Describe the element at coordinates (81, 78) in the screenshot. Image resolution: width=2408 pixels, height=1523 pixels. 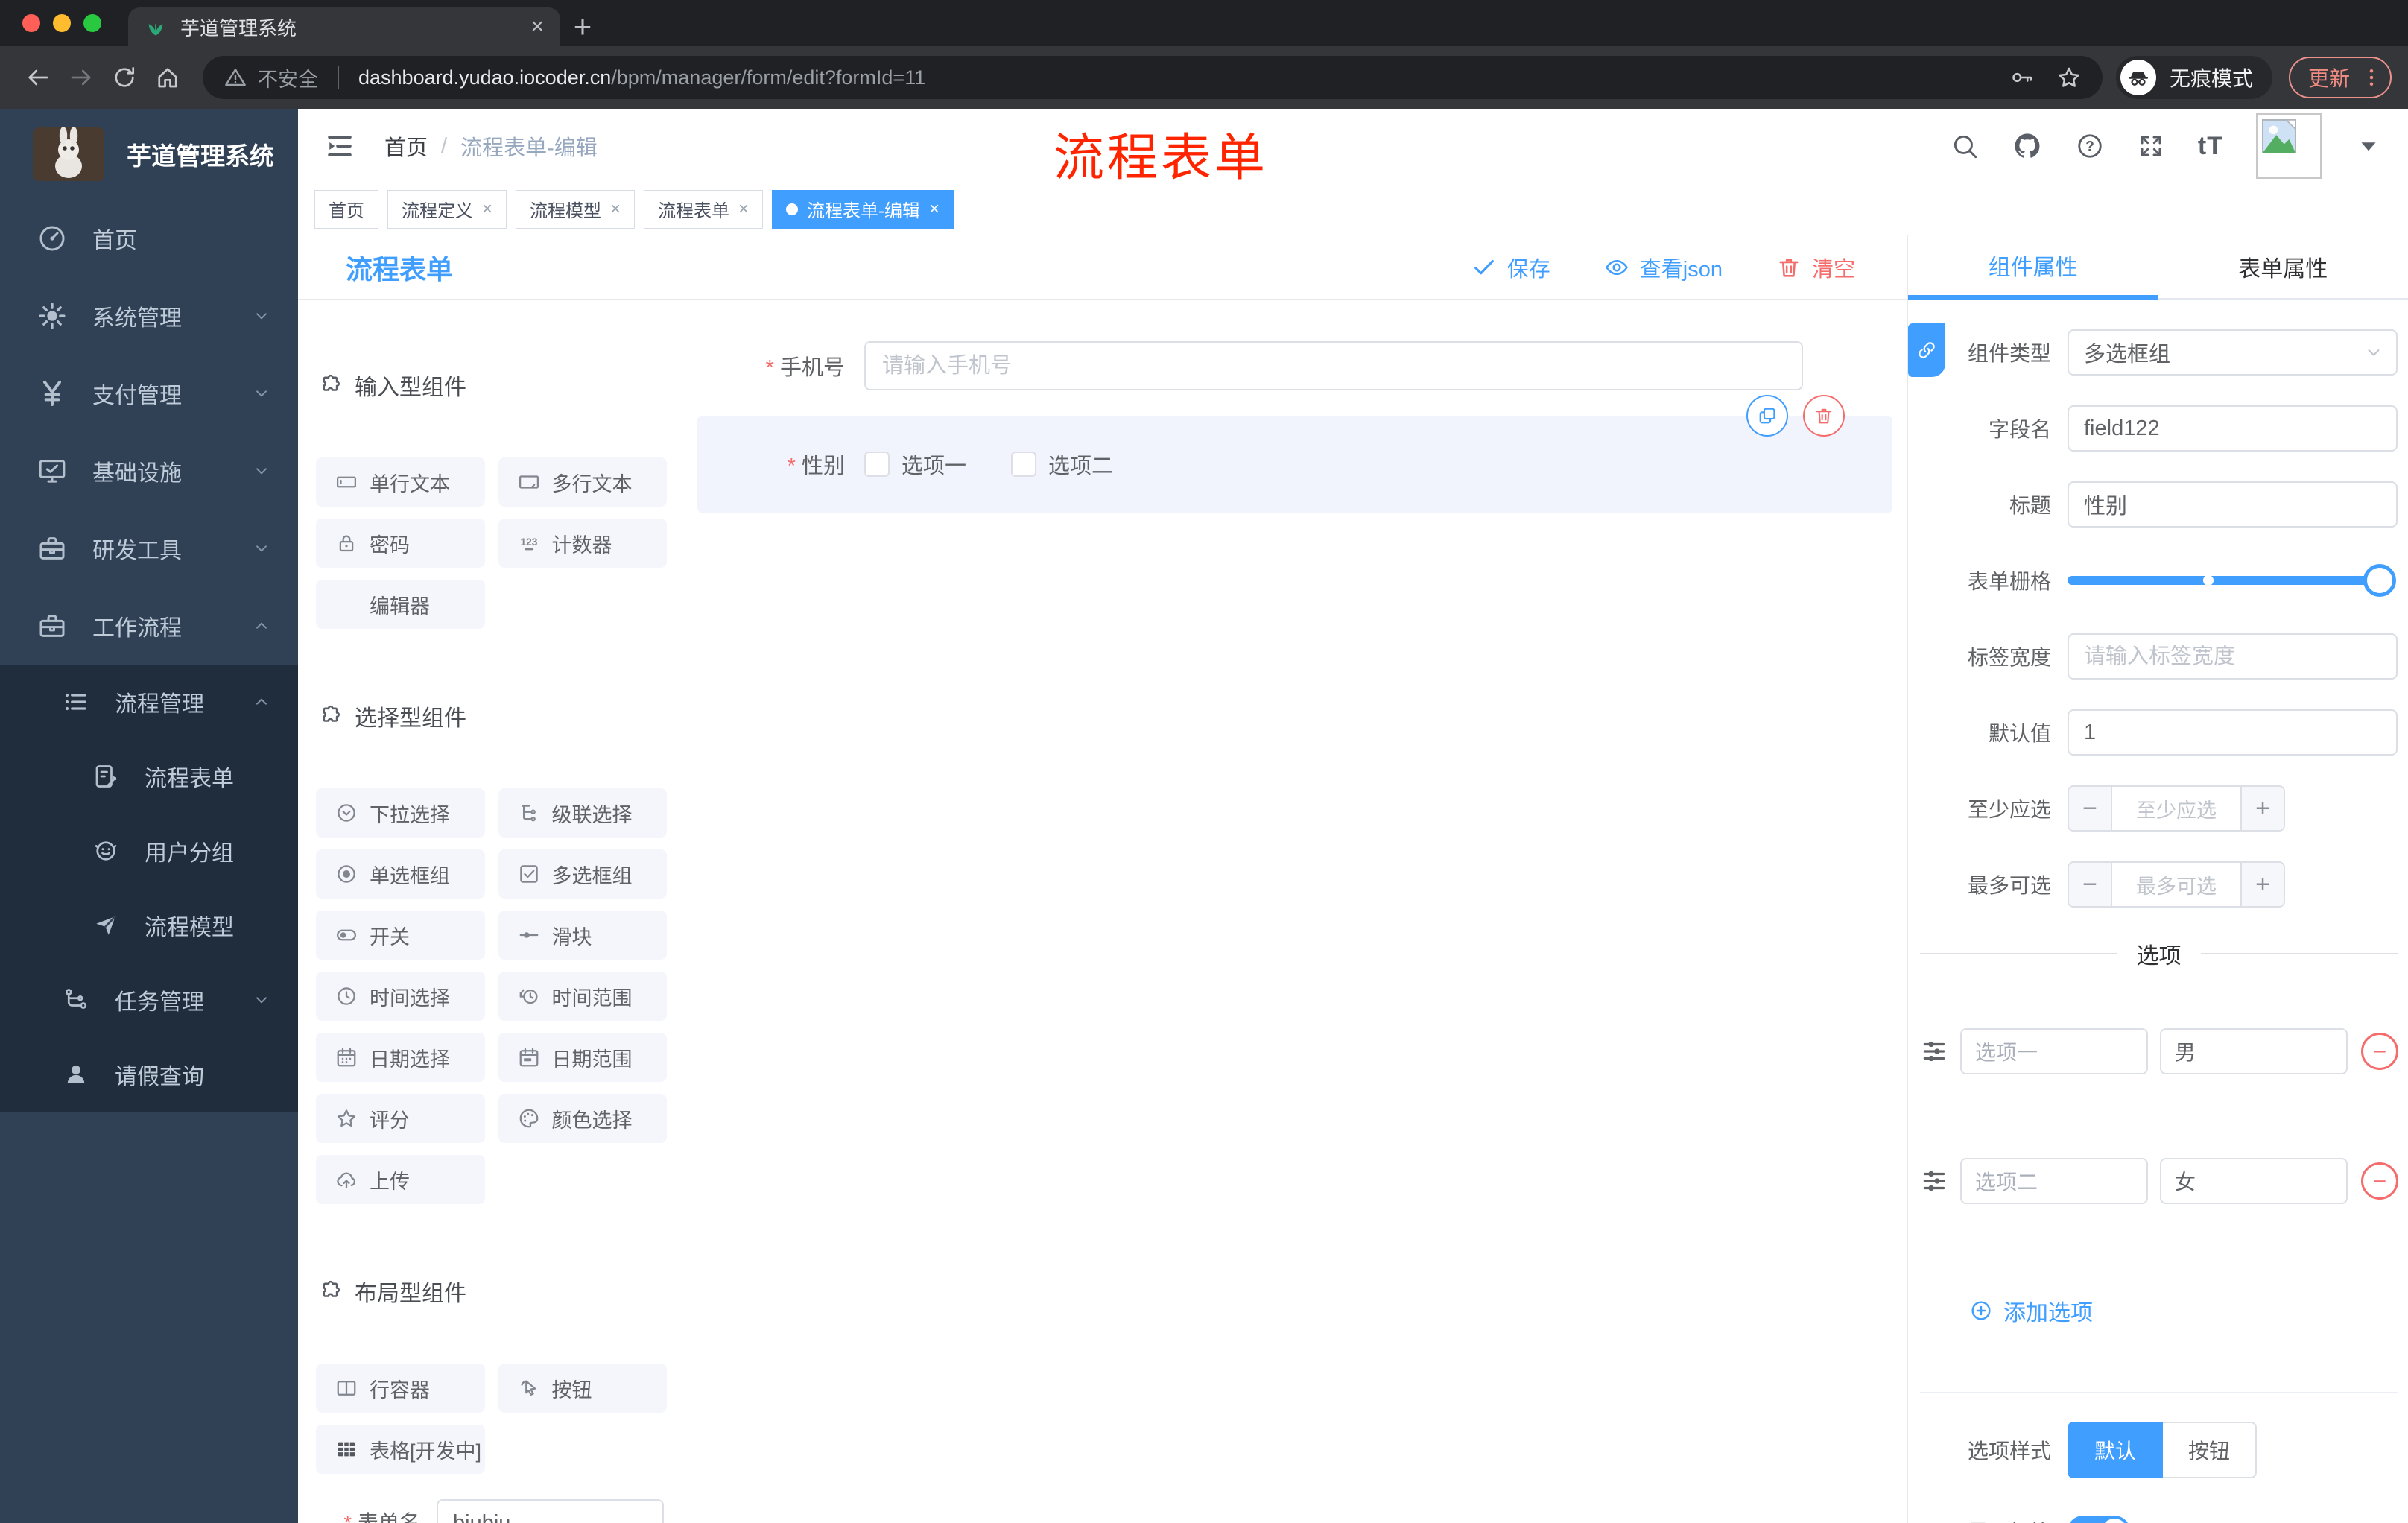
I see `forward-button` at that location.